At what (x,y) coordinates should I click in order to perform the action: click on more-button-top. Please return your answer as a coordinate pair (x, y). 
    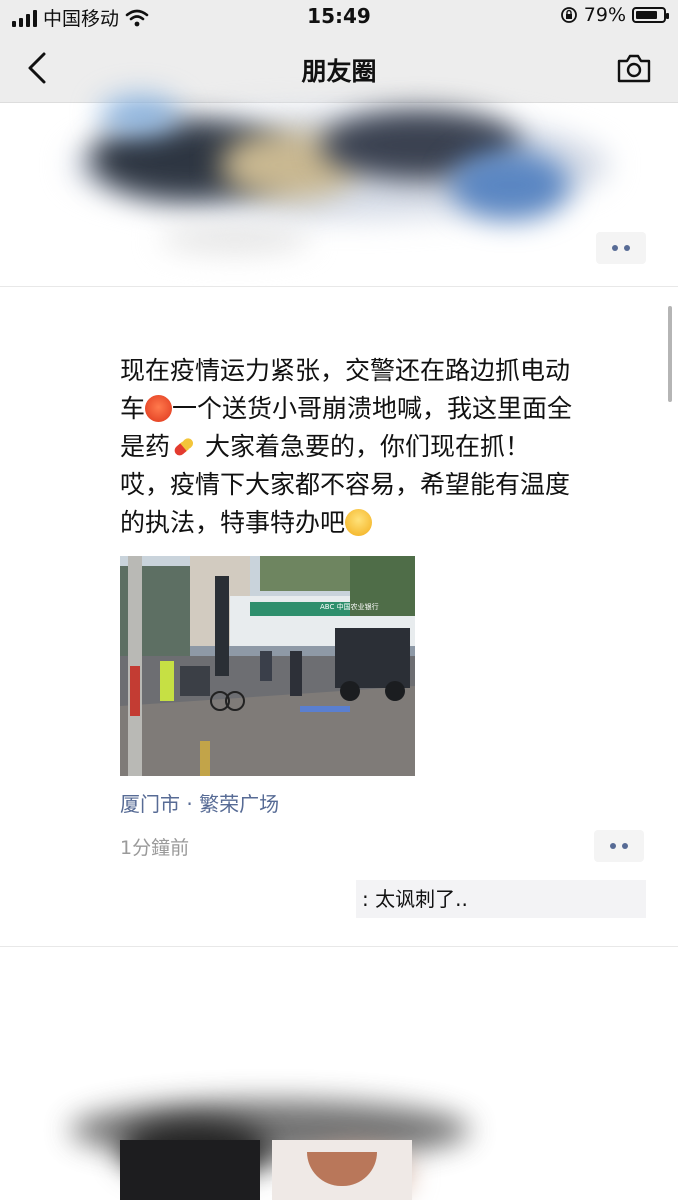
    Looking at the image, I should click on (621, 248).